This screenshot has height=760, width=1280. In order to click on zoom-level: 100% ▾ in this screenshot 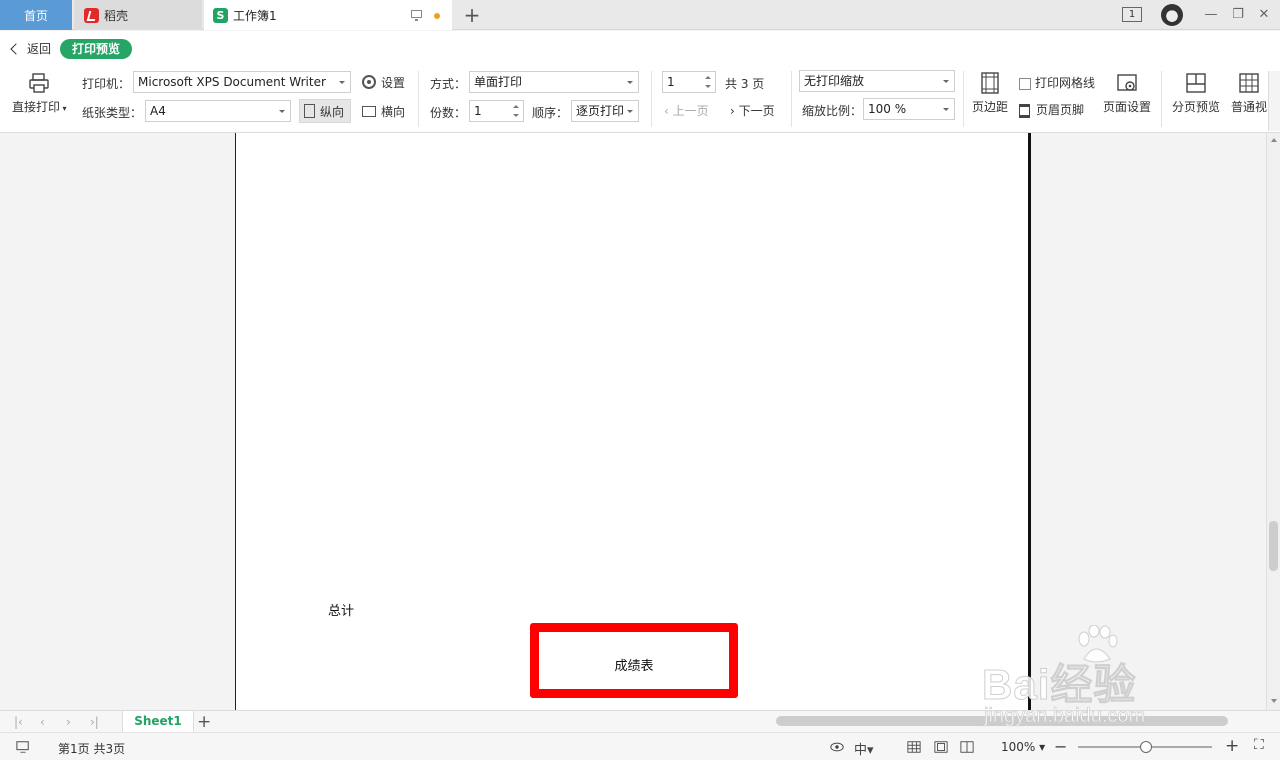, I will do `click(1023, 747)`.